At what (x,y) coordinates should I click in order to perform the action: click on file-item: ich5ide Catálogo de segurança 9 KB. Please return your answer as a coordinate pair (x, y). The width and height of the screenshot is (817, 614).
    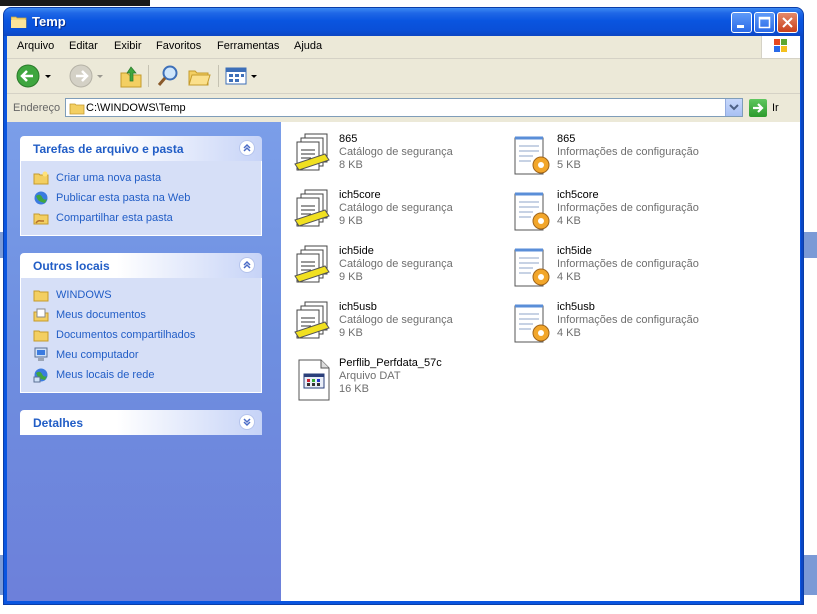
    Looking at the image, I should click on (396, 269).